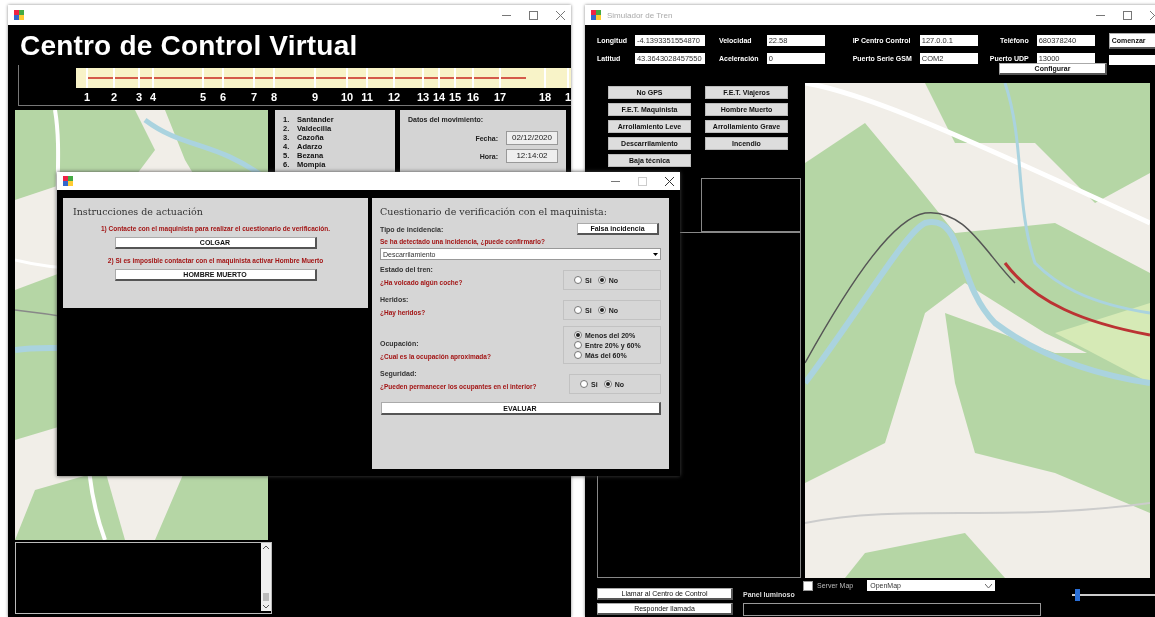  Describe the element at coordinates (494, 211) in the screenshot. I see `panel-title: Cuestionario de verificación con el maquinista:` at that location.